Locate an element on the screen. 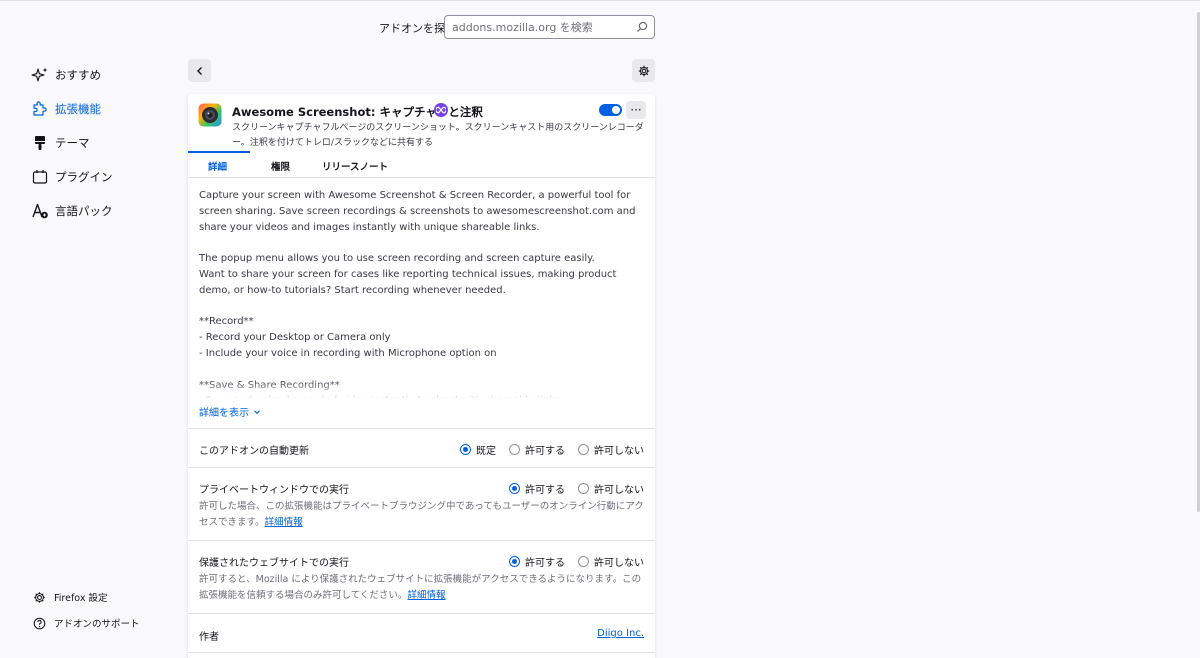 This screenshot has width=1200, height=658. protected-learn-more-link: 詳細情報 is located at coordinates (426, 595).